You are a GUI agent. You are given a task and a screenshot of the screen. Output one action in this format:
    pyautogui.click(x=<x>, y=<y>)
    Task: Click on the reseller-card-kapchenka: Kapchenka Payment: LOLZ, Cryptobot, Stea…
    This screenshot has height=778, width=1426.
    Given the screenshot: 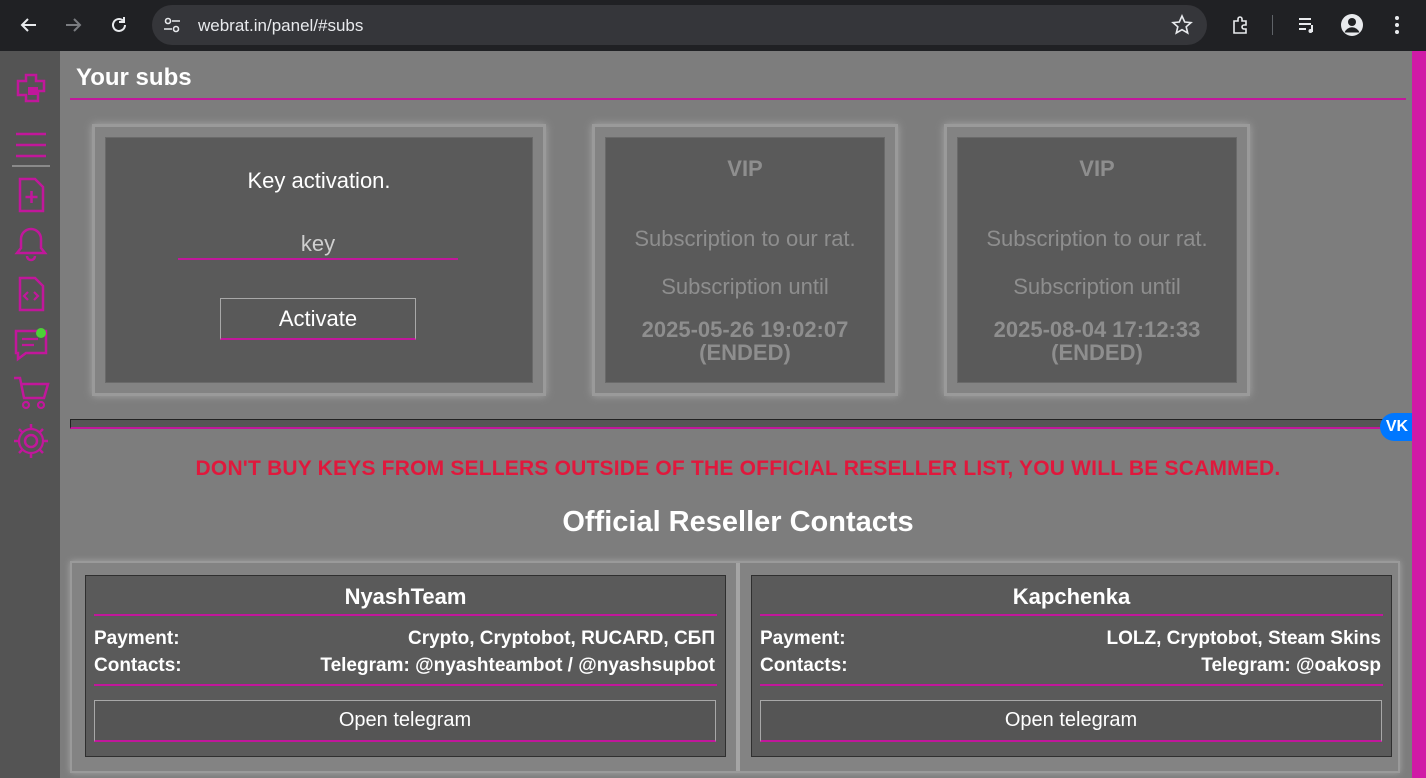 What is the action you would take?
    pyautogui.click(x=1071, y=666)
    